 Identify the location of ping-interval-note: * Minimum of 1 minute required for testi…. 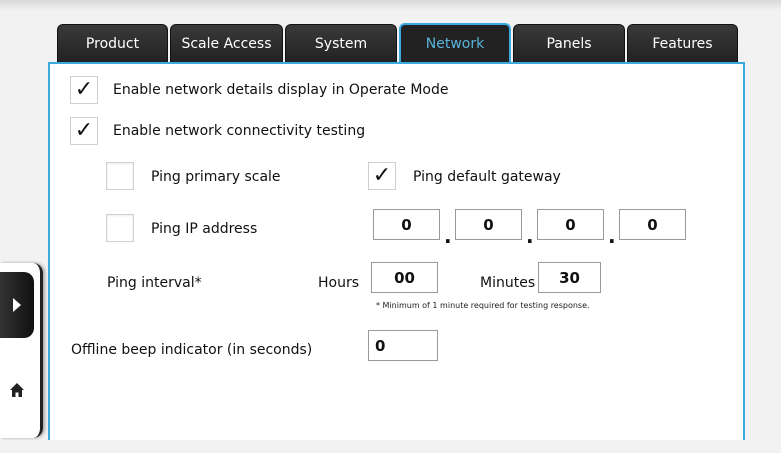
(483, 305).